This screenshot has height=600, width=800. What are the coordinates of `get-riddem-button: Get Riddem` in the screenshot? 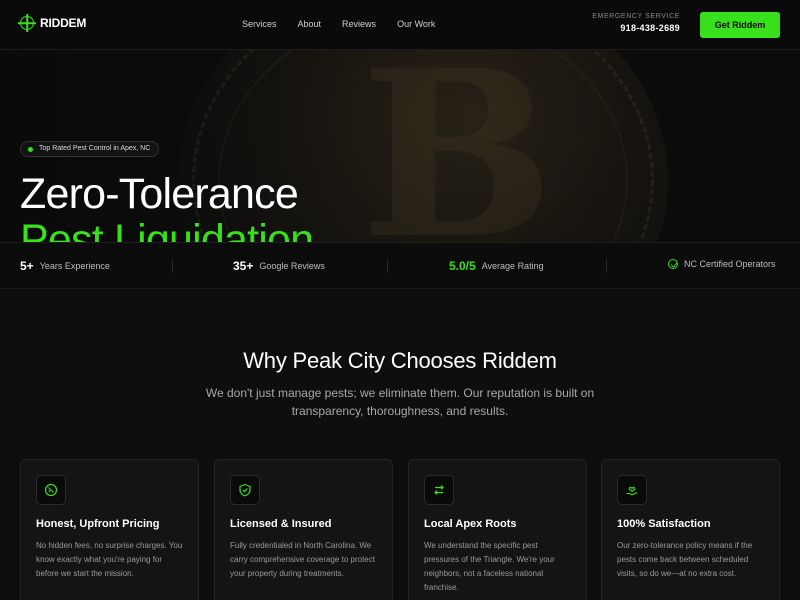 It's located at (740, 25).